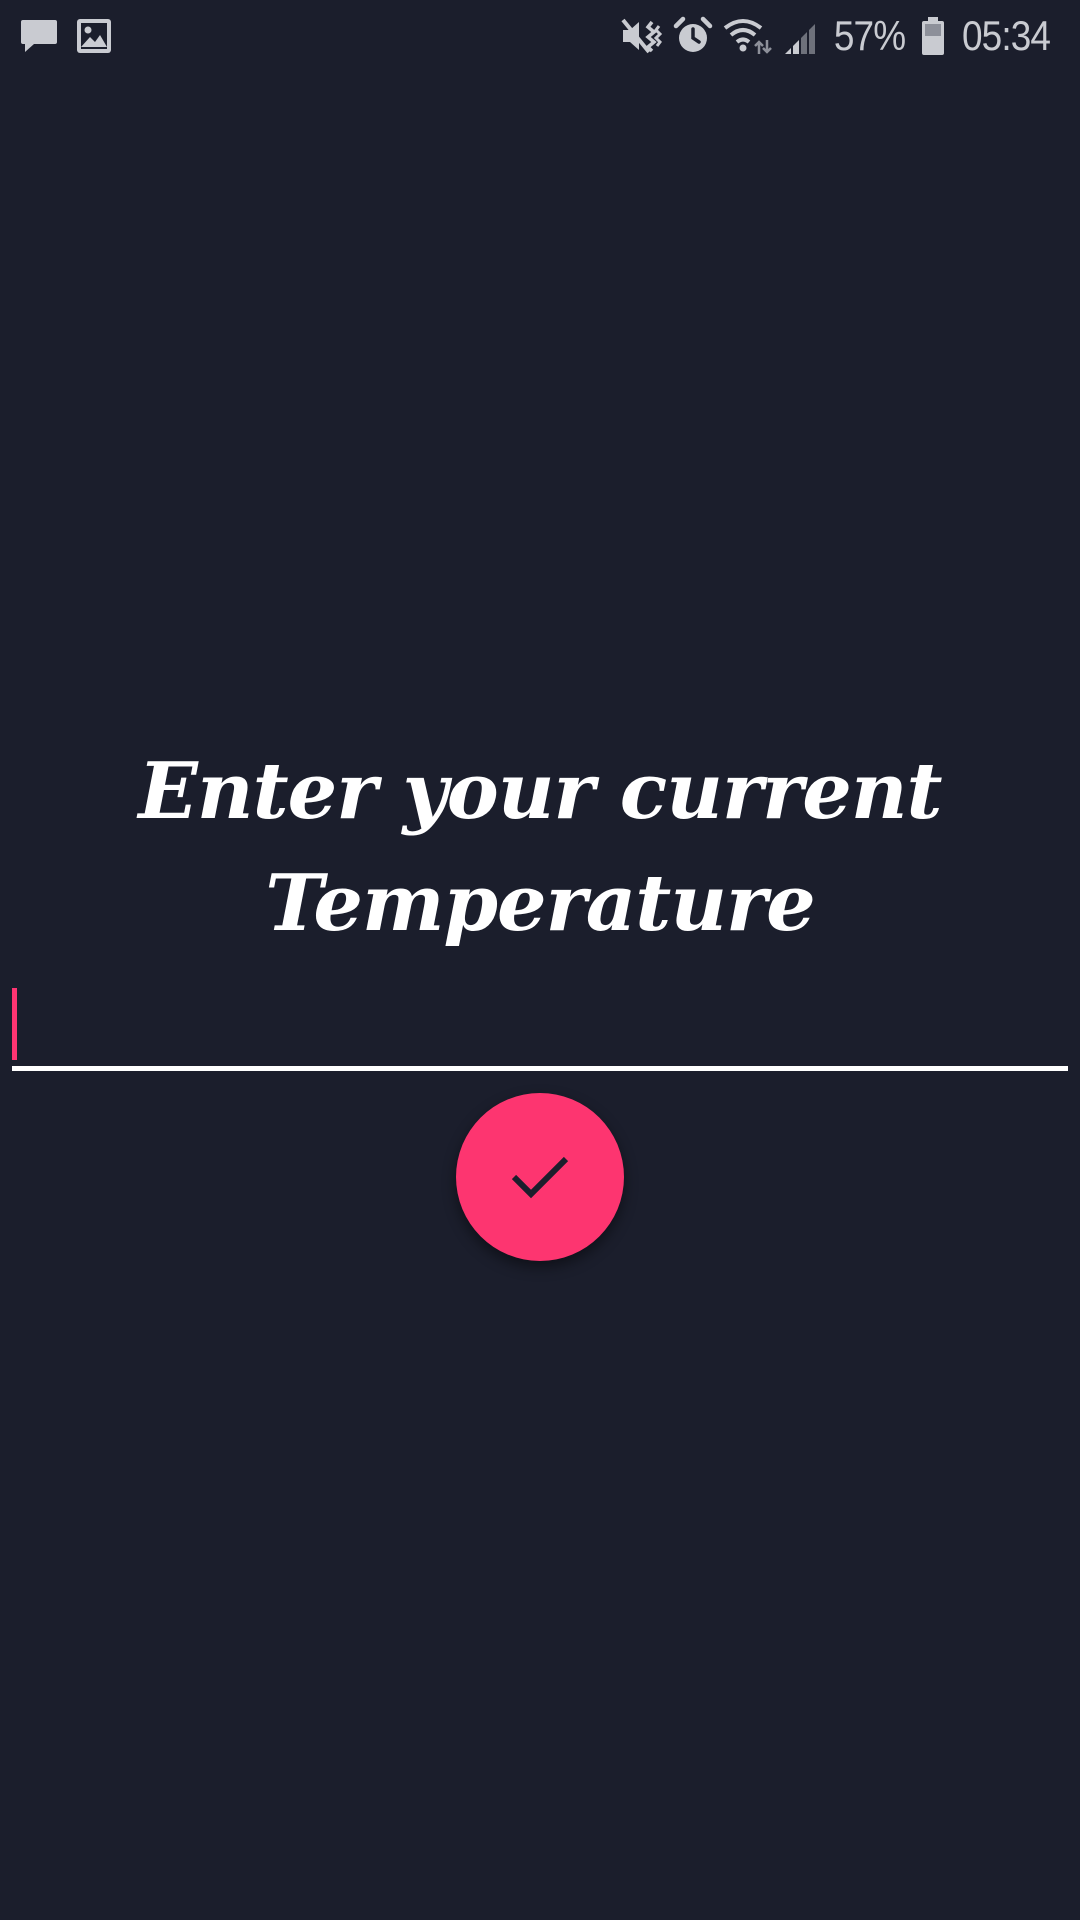 This screenshot has height=1920, width=1080. Describe the element at coordinates (540, 1068) in the screenshot. I see `input-underline` at that location.